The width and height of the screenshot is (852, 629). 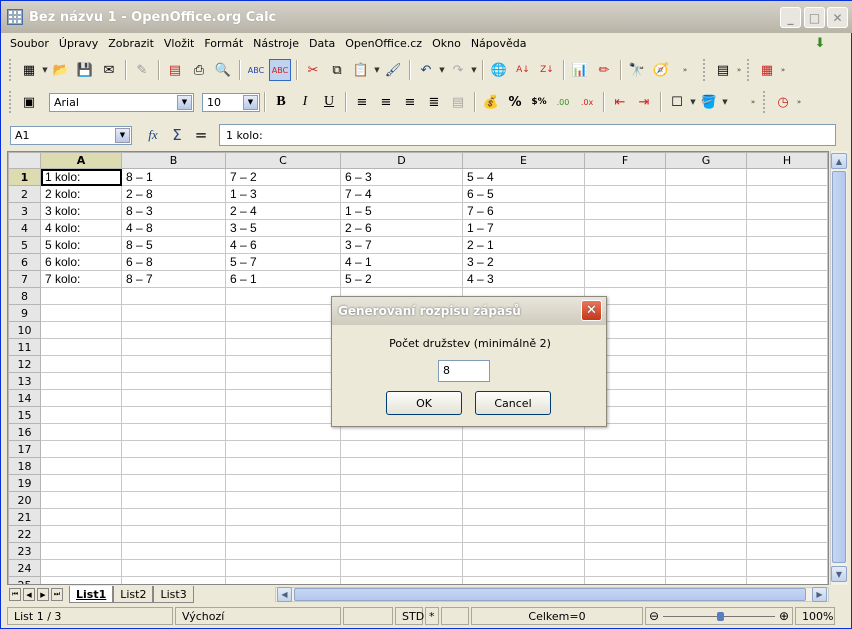 I want to click on cell-b19, so click(x=173, y=483).